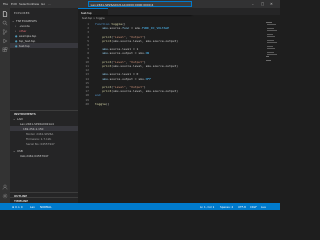 This screenshot has width=320, height=240. Describe the element at coordinates (5, 196) in the screenshot. I see `settings-gear-icon` at that location.